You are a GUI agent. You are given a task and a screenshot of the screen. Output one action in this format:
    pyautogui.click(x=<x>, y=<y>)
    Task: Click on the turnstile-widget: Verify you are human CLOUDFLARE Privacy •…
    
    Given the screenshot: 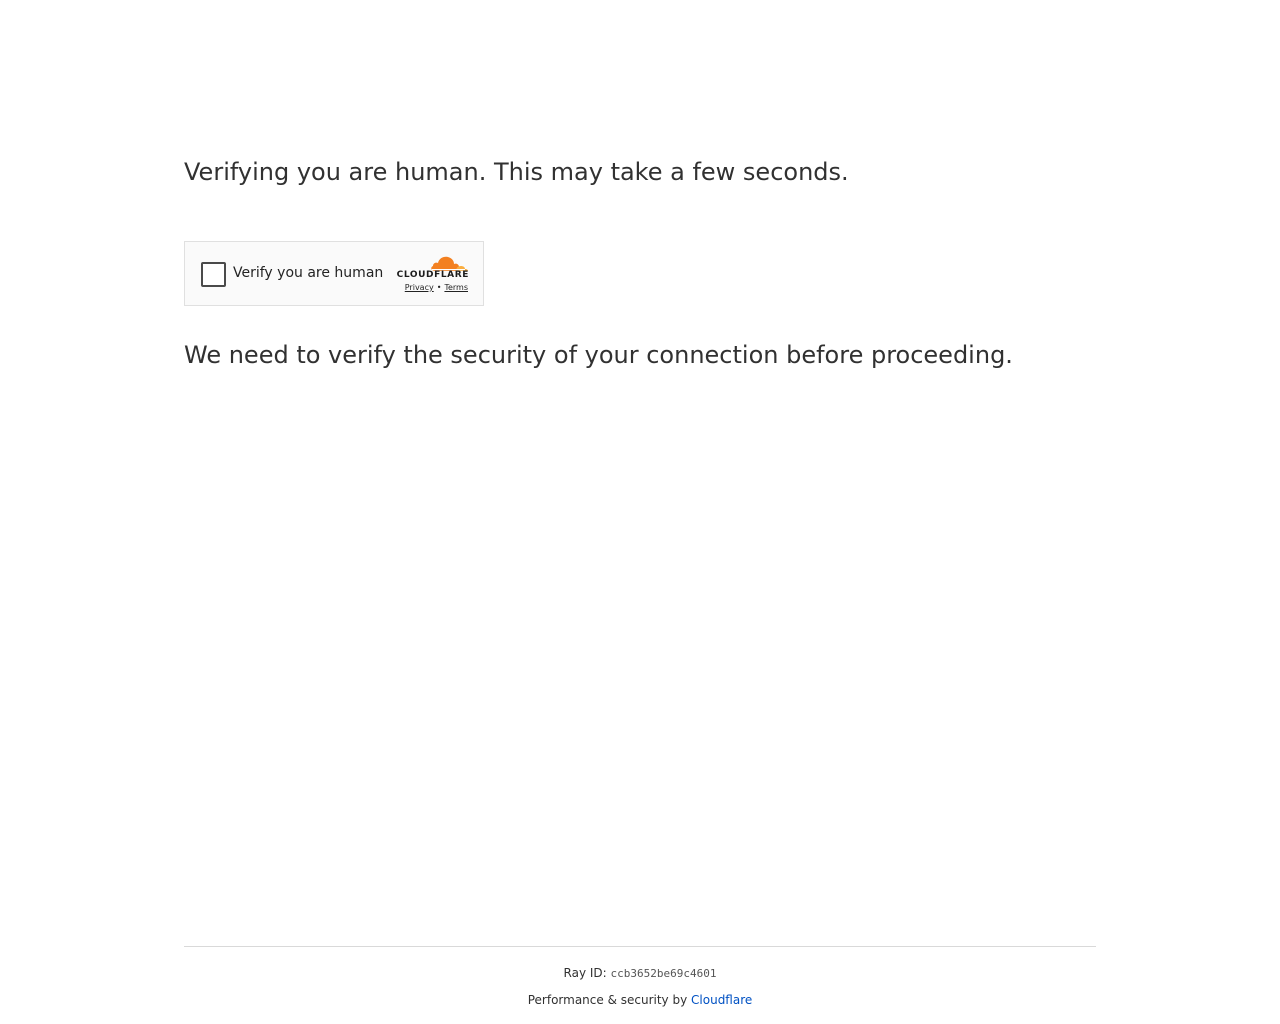 What is the action you would take?
    pyautogui.click(x=334, y=273)
    